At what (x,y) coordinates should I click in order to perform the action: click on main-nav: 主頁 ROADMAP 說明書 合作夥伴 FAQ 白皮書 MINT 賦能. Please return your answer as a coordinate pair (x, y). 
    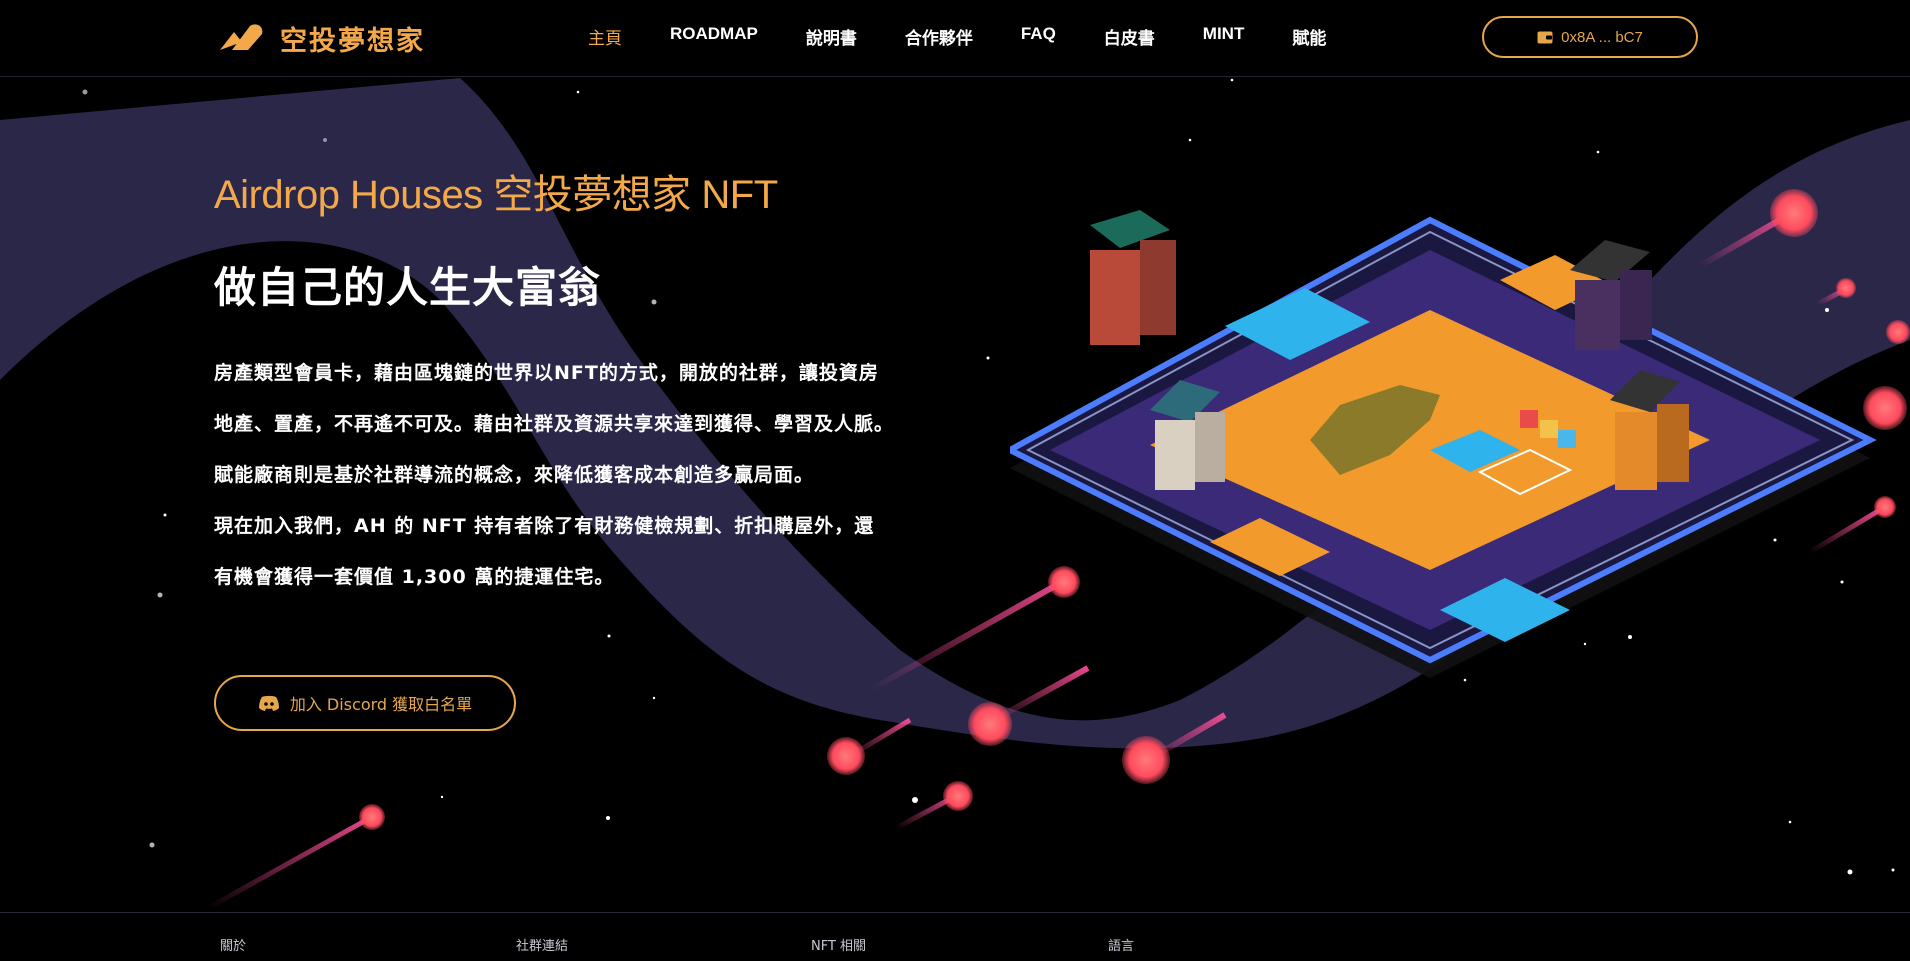
    Looking at the image, I should click on (981, 36).